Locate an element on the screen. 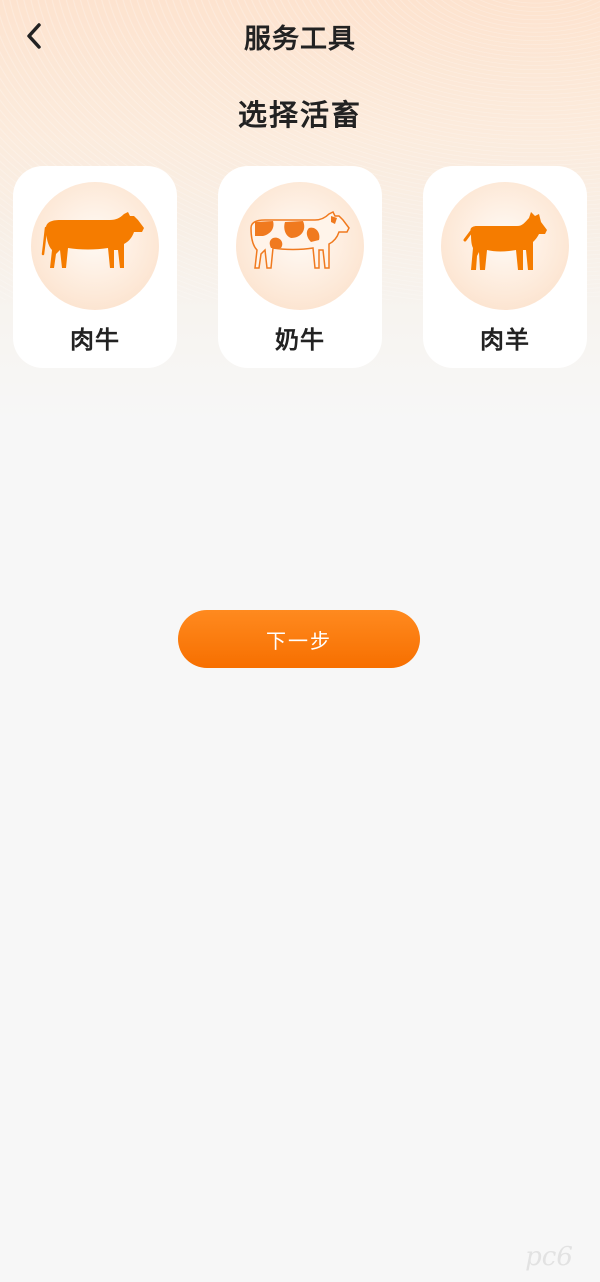  navigation-bar: 服务工具 is located at coordinates (300, 36).